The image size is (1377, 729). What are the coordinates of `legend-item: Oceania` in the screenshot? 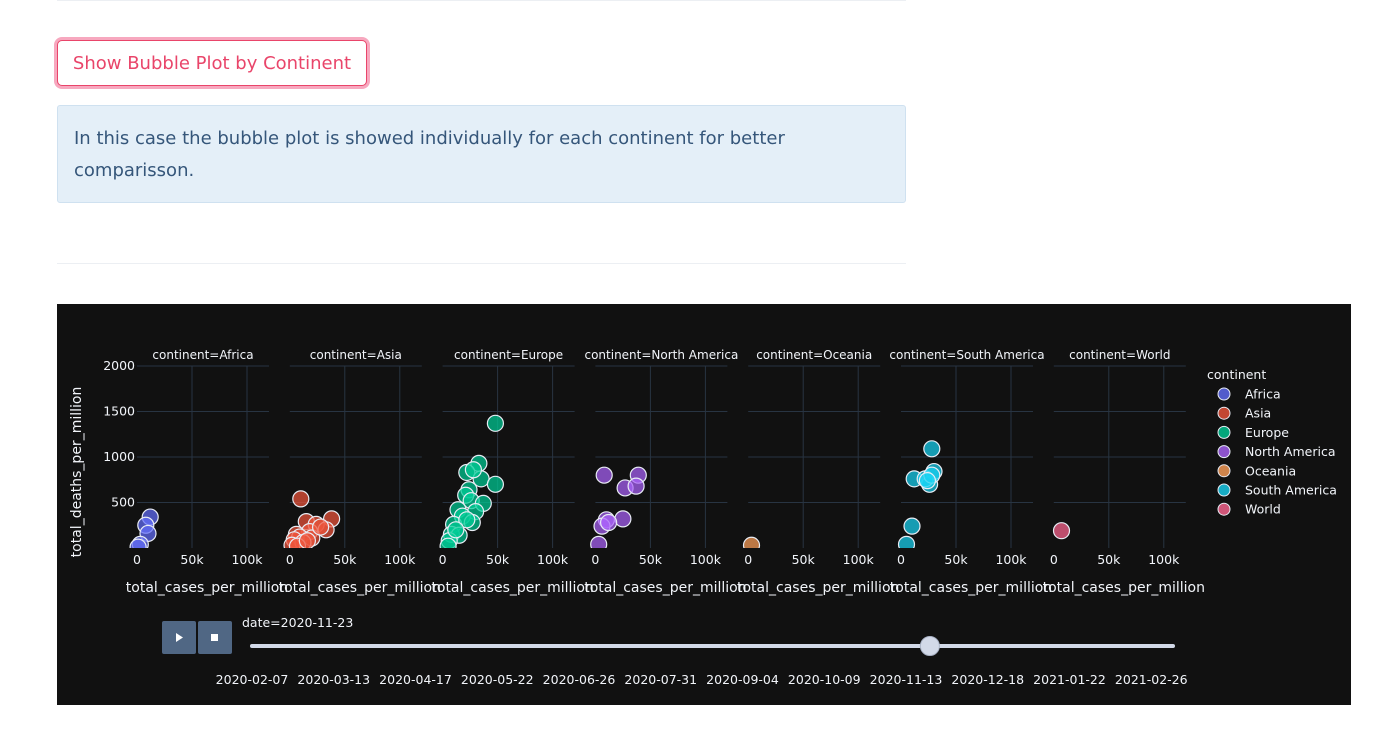 It's located at (1256, 470).